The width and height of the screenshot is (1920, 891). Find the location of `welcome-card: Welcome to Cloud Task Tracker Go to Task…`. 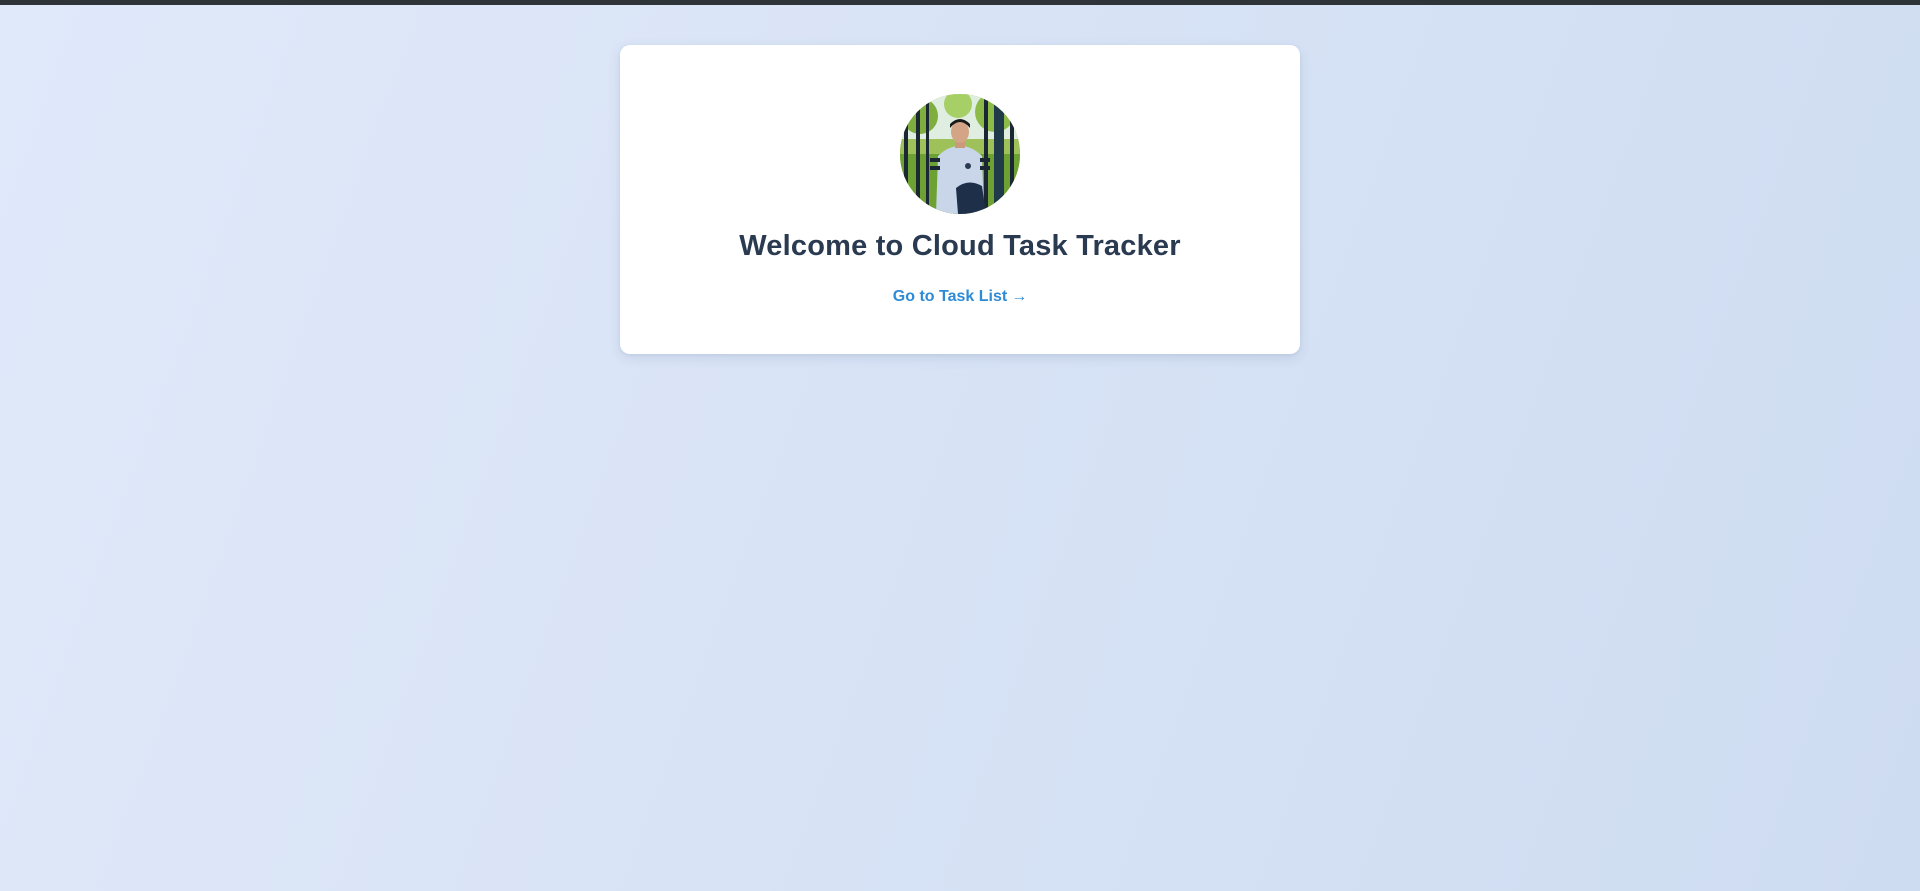

welcome-card: Welcome to Cloud Task Tracker Go to Task… is located at coordinates (960, 199).